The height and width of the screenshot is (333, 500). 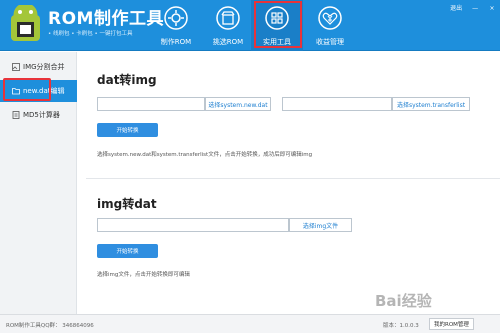 I want to click on image-icon, so click(x=16, y=67).